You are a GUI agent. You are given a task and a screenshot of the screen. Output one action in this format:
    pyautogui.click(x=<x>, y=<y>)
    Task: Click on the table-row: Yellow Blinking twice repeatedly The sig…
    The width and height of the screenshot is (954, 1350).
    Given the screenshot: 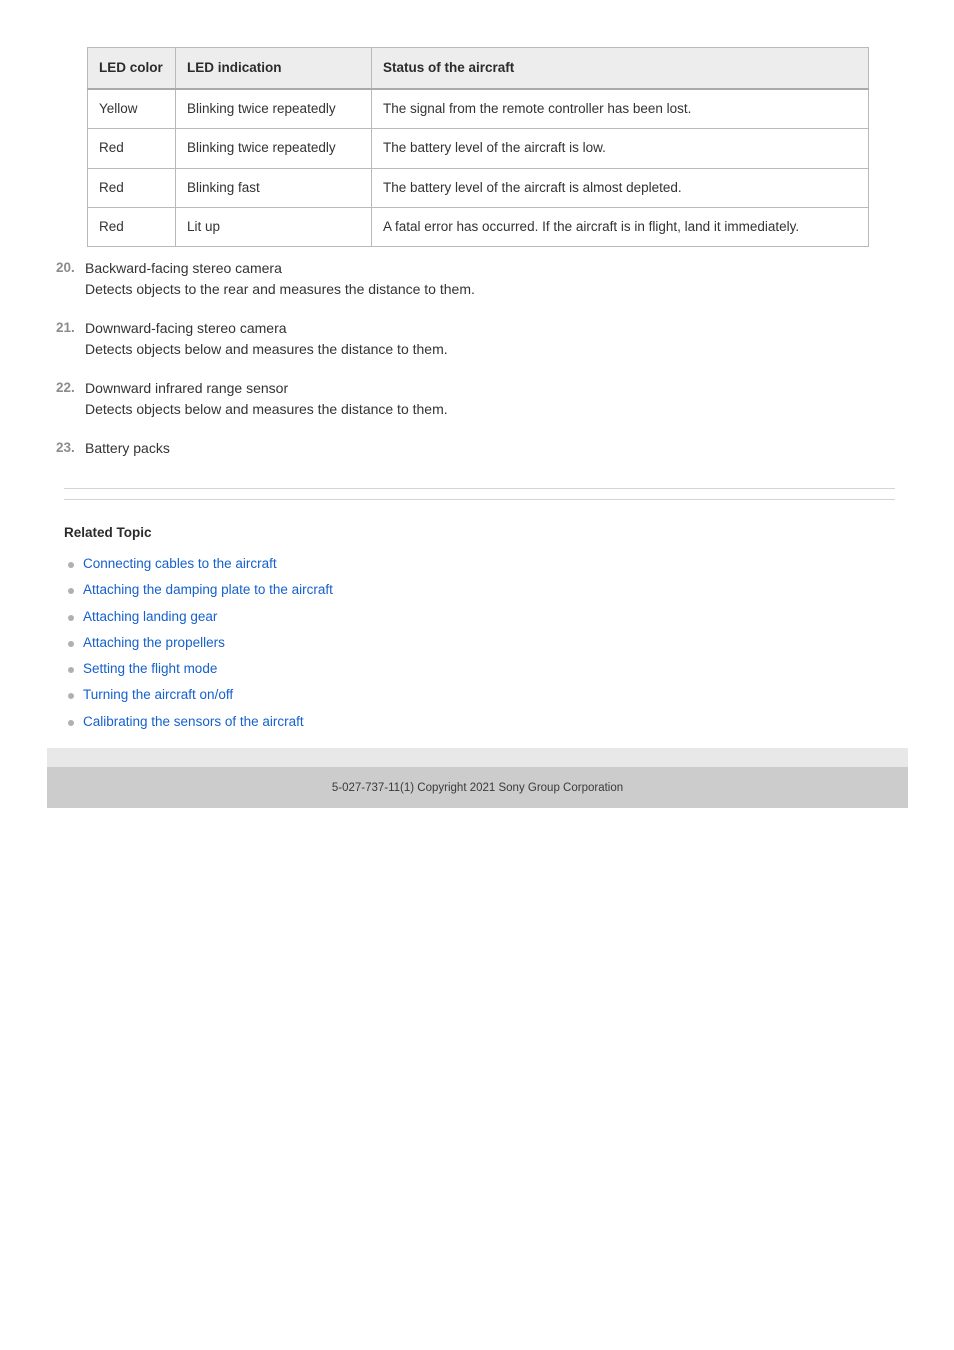 What is the action you would take?
    pyautogui.click(x=478, y=109)
    